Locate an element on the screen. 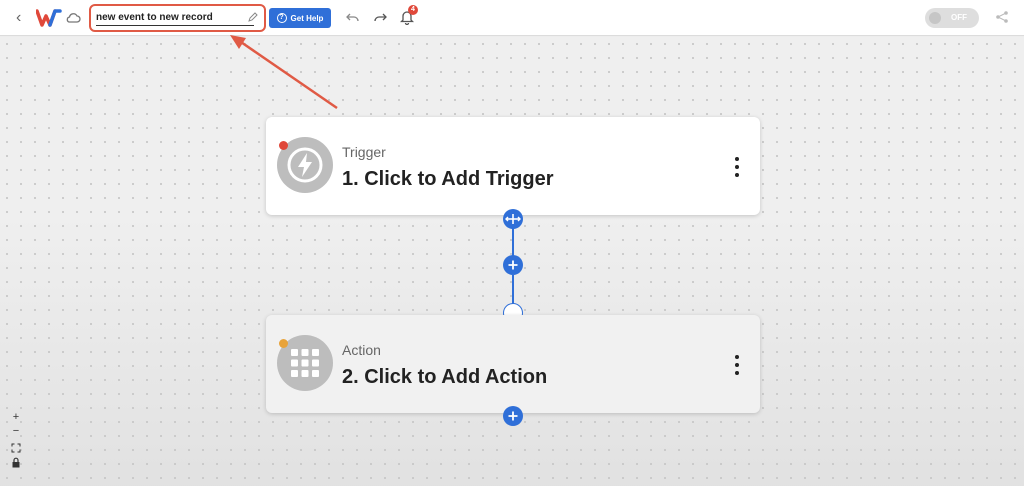 Image resolution: width=1024 pixels, height=486 pixels. add-step-button-bottom is located at coordinates (513, 416).